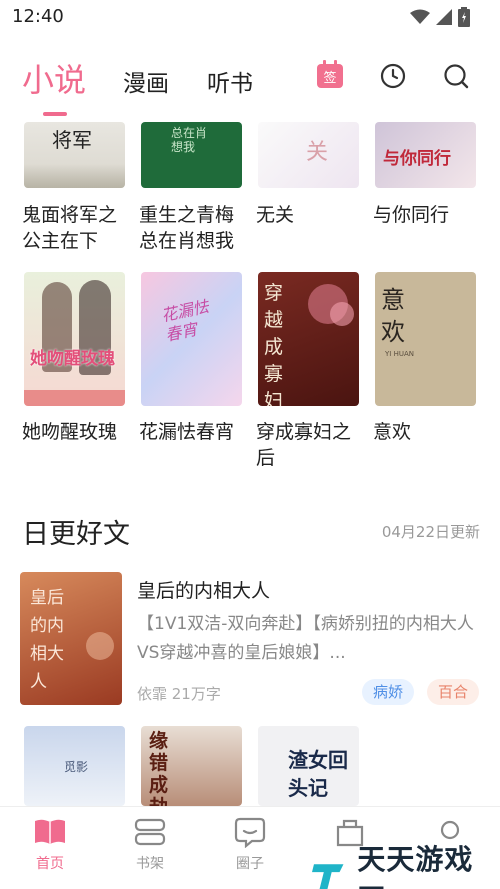 This screenshot has width=500, height=889. What do you see at coordinates (71, 638) in the screenshot?
I see `featured-book-cover: 皇后的内相大人` at bounding box center [71, 638].